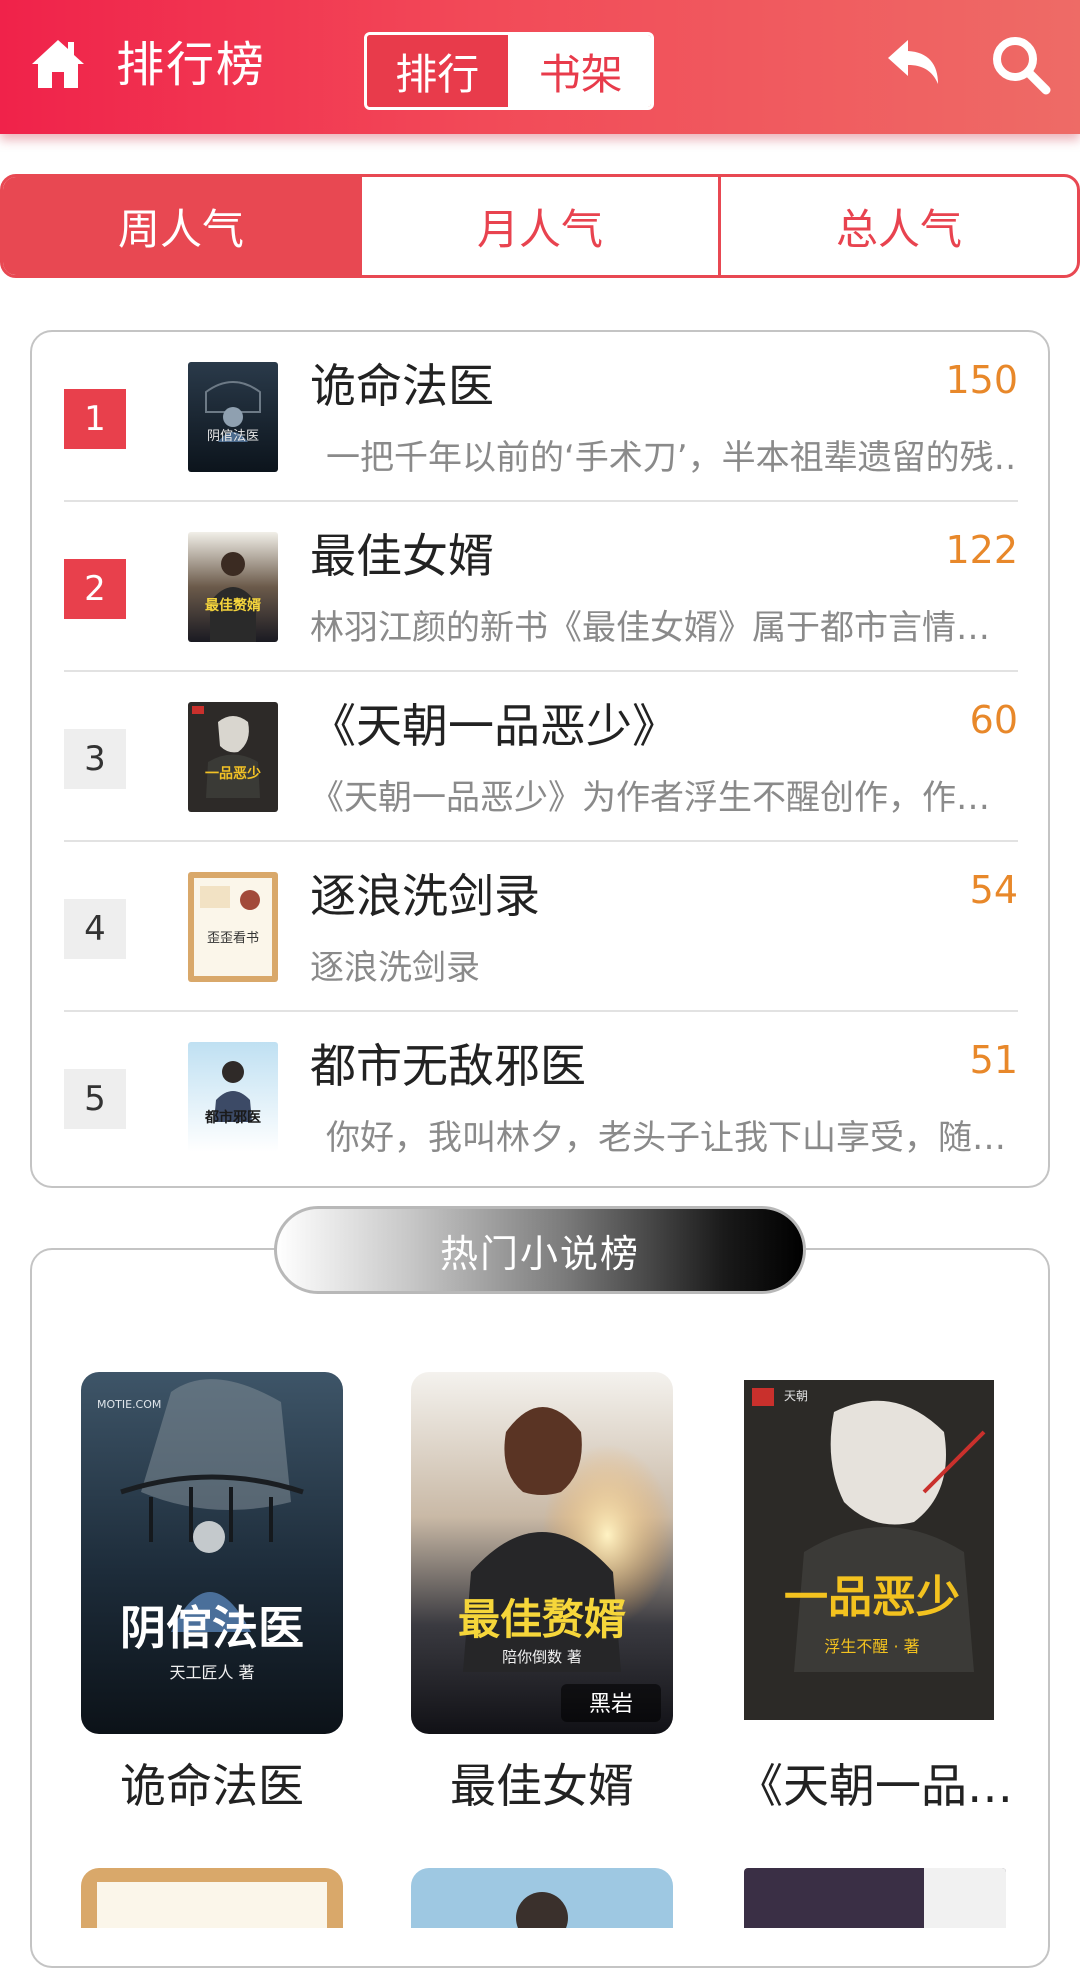 The height and width of the screenshot is (1968, 1080). Describe the element at coordinates (897, 226) in the screenshot. I see `tab-total-popularity: 总人气` at that location.